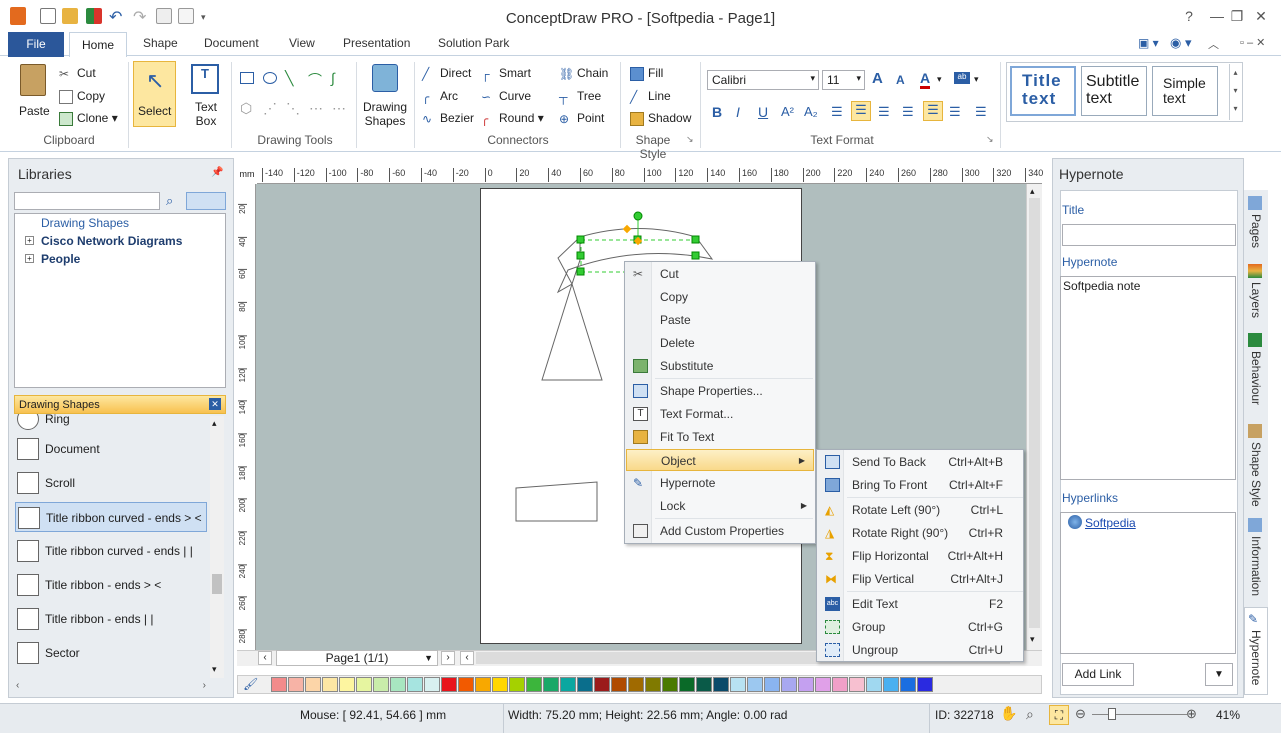 This screenshot has width=1281, height=733. What do you see at coordinates (1256, 474) in the screenshot?
I see `side-tab-shape-style: Shape Style` at bounding box center [1256, 474].